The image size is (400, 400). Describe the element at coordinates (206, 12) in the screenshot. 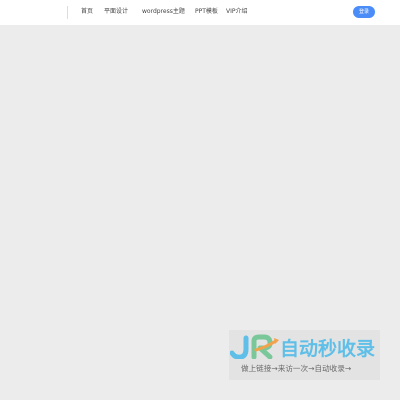

I see `nav-item-ppt-templates: PPT模板` at that location.